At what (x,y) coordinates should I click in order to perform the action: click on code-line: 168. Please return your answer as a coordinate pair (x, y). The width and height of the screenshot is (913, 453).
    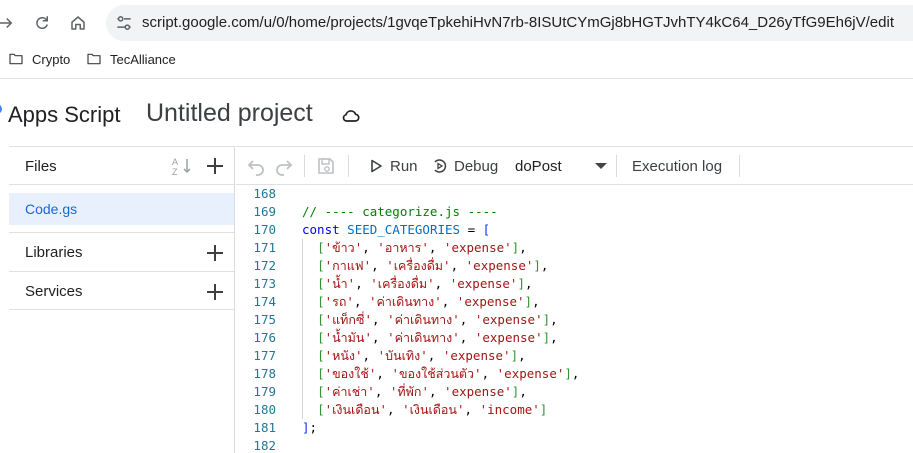
    Looking at the image, I should click on (574, 194).